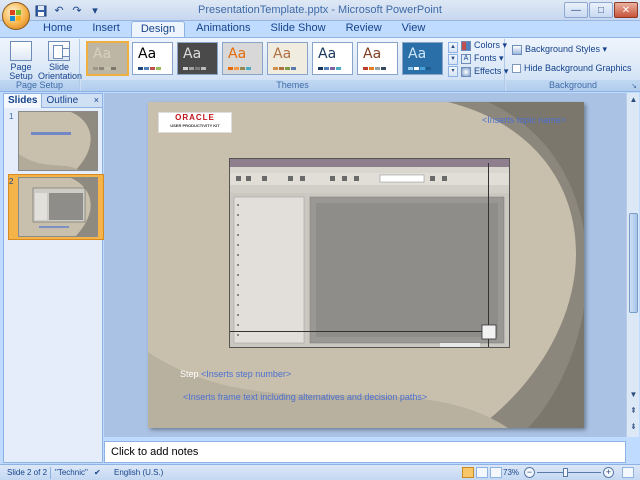 This screenshot has height=480, width=640. What do you see at coordinates (496, 472) in the screenshot?
I see `slide-show-view-button` at bounding box center [496, 472].